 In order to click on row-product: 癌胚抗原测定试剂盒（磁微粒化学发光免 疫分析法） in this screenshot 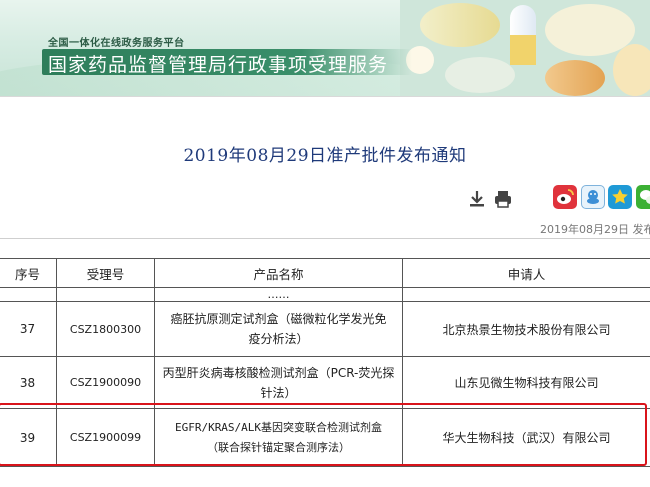, I will do `click(278, 329)`.